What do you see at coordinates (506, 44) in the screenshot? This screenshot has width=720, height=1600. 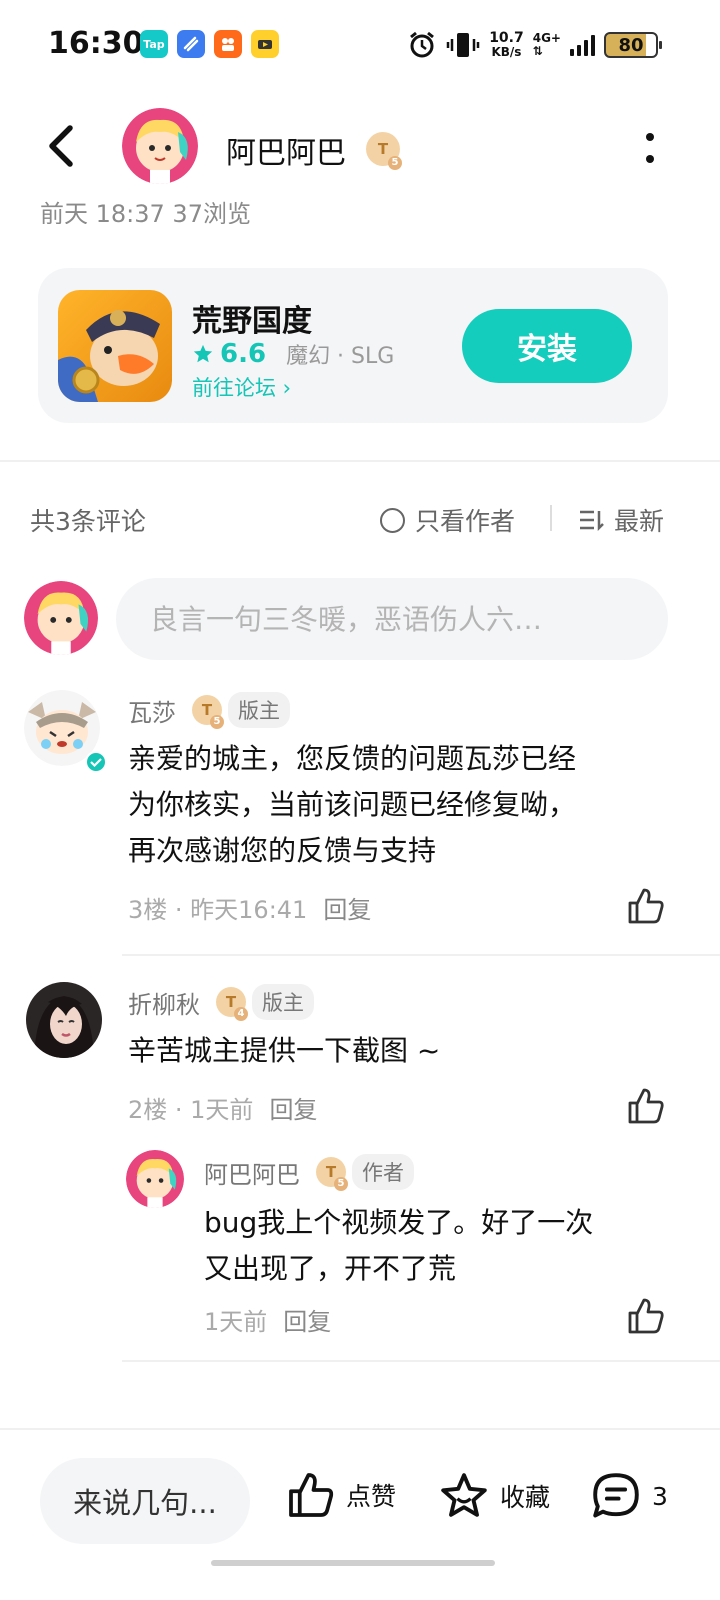 I see `net-speed: 10.7 KB/s` at bounding box center [506, 44].